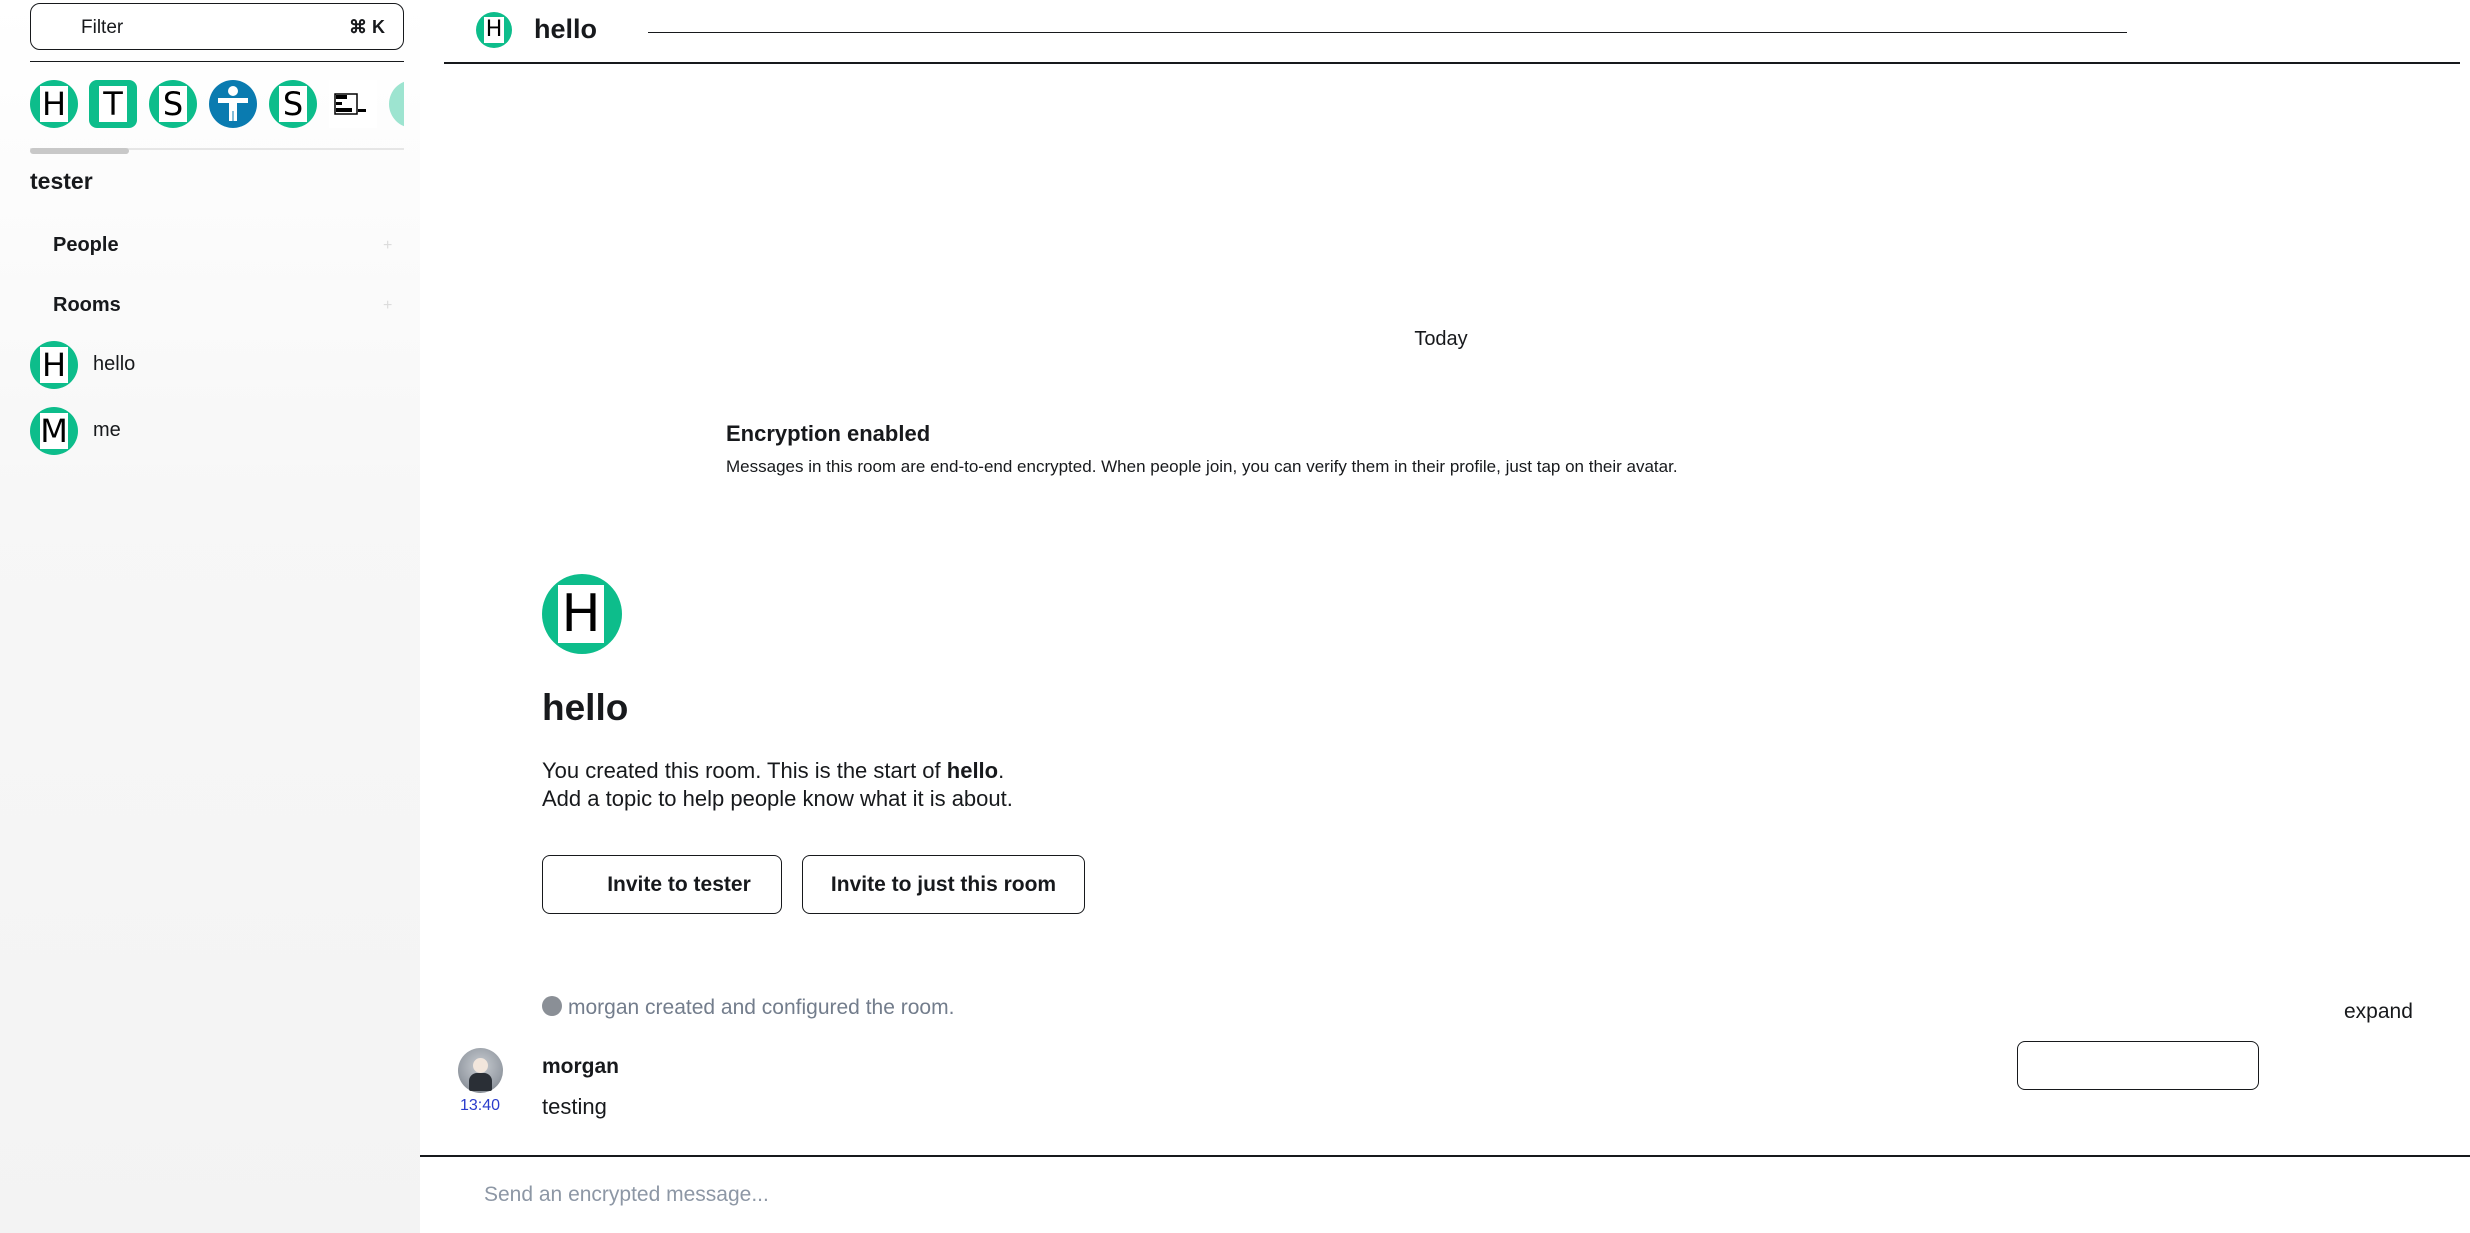 Image resolution: width=2470 pixels, height=1233 pixels. I want to click on space-scrollbar-thumb, so click(79, 151).